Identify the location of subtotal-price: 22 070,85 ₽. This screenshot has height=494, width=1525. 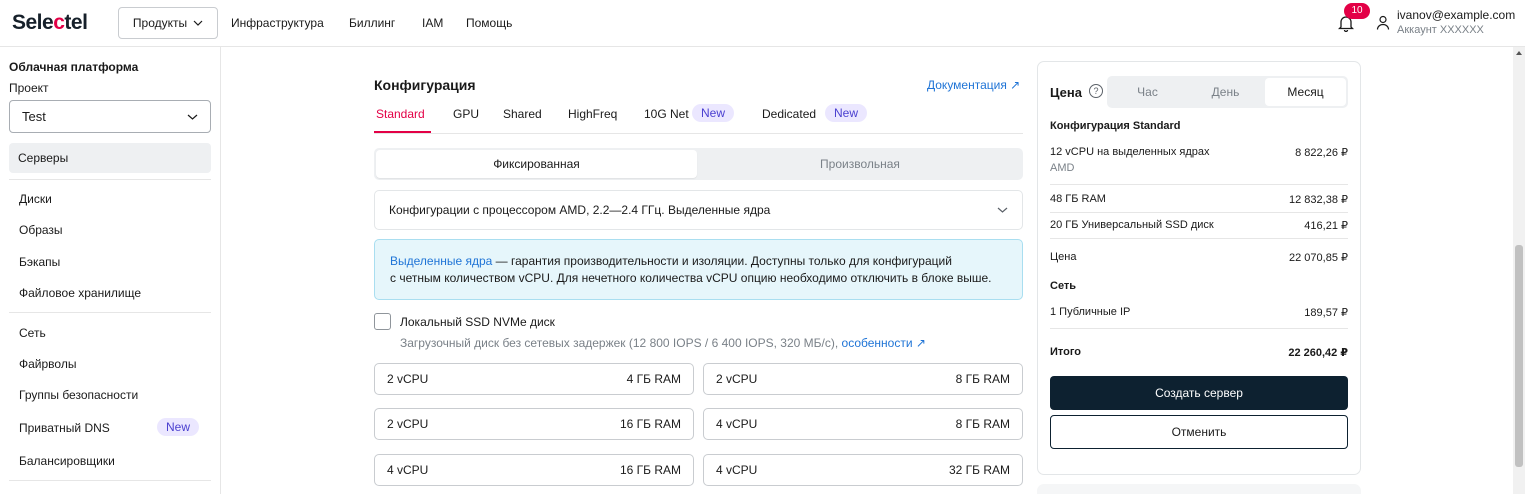
(1318, 258).